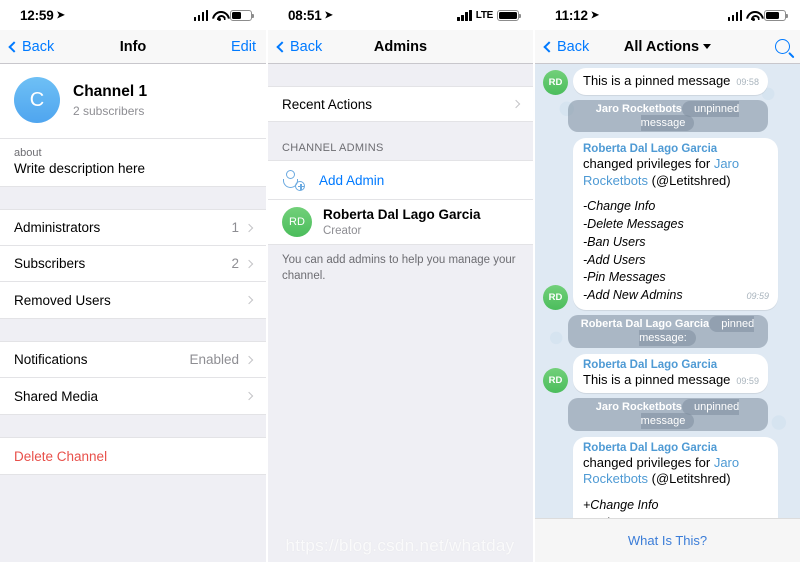 This screenshot has height=562, width=800. I want to click on carrier-label: LTE, so click(484, 15).